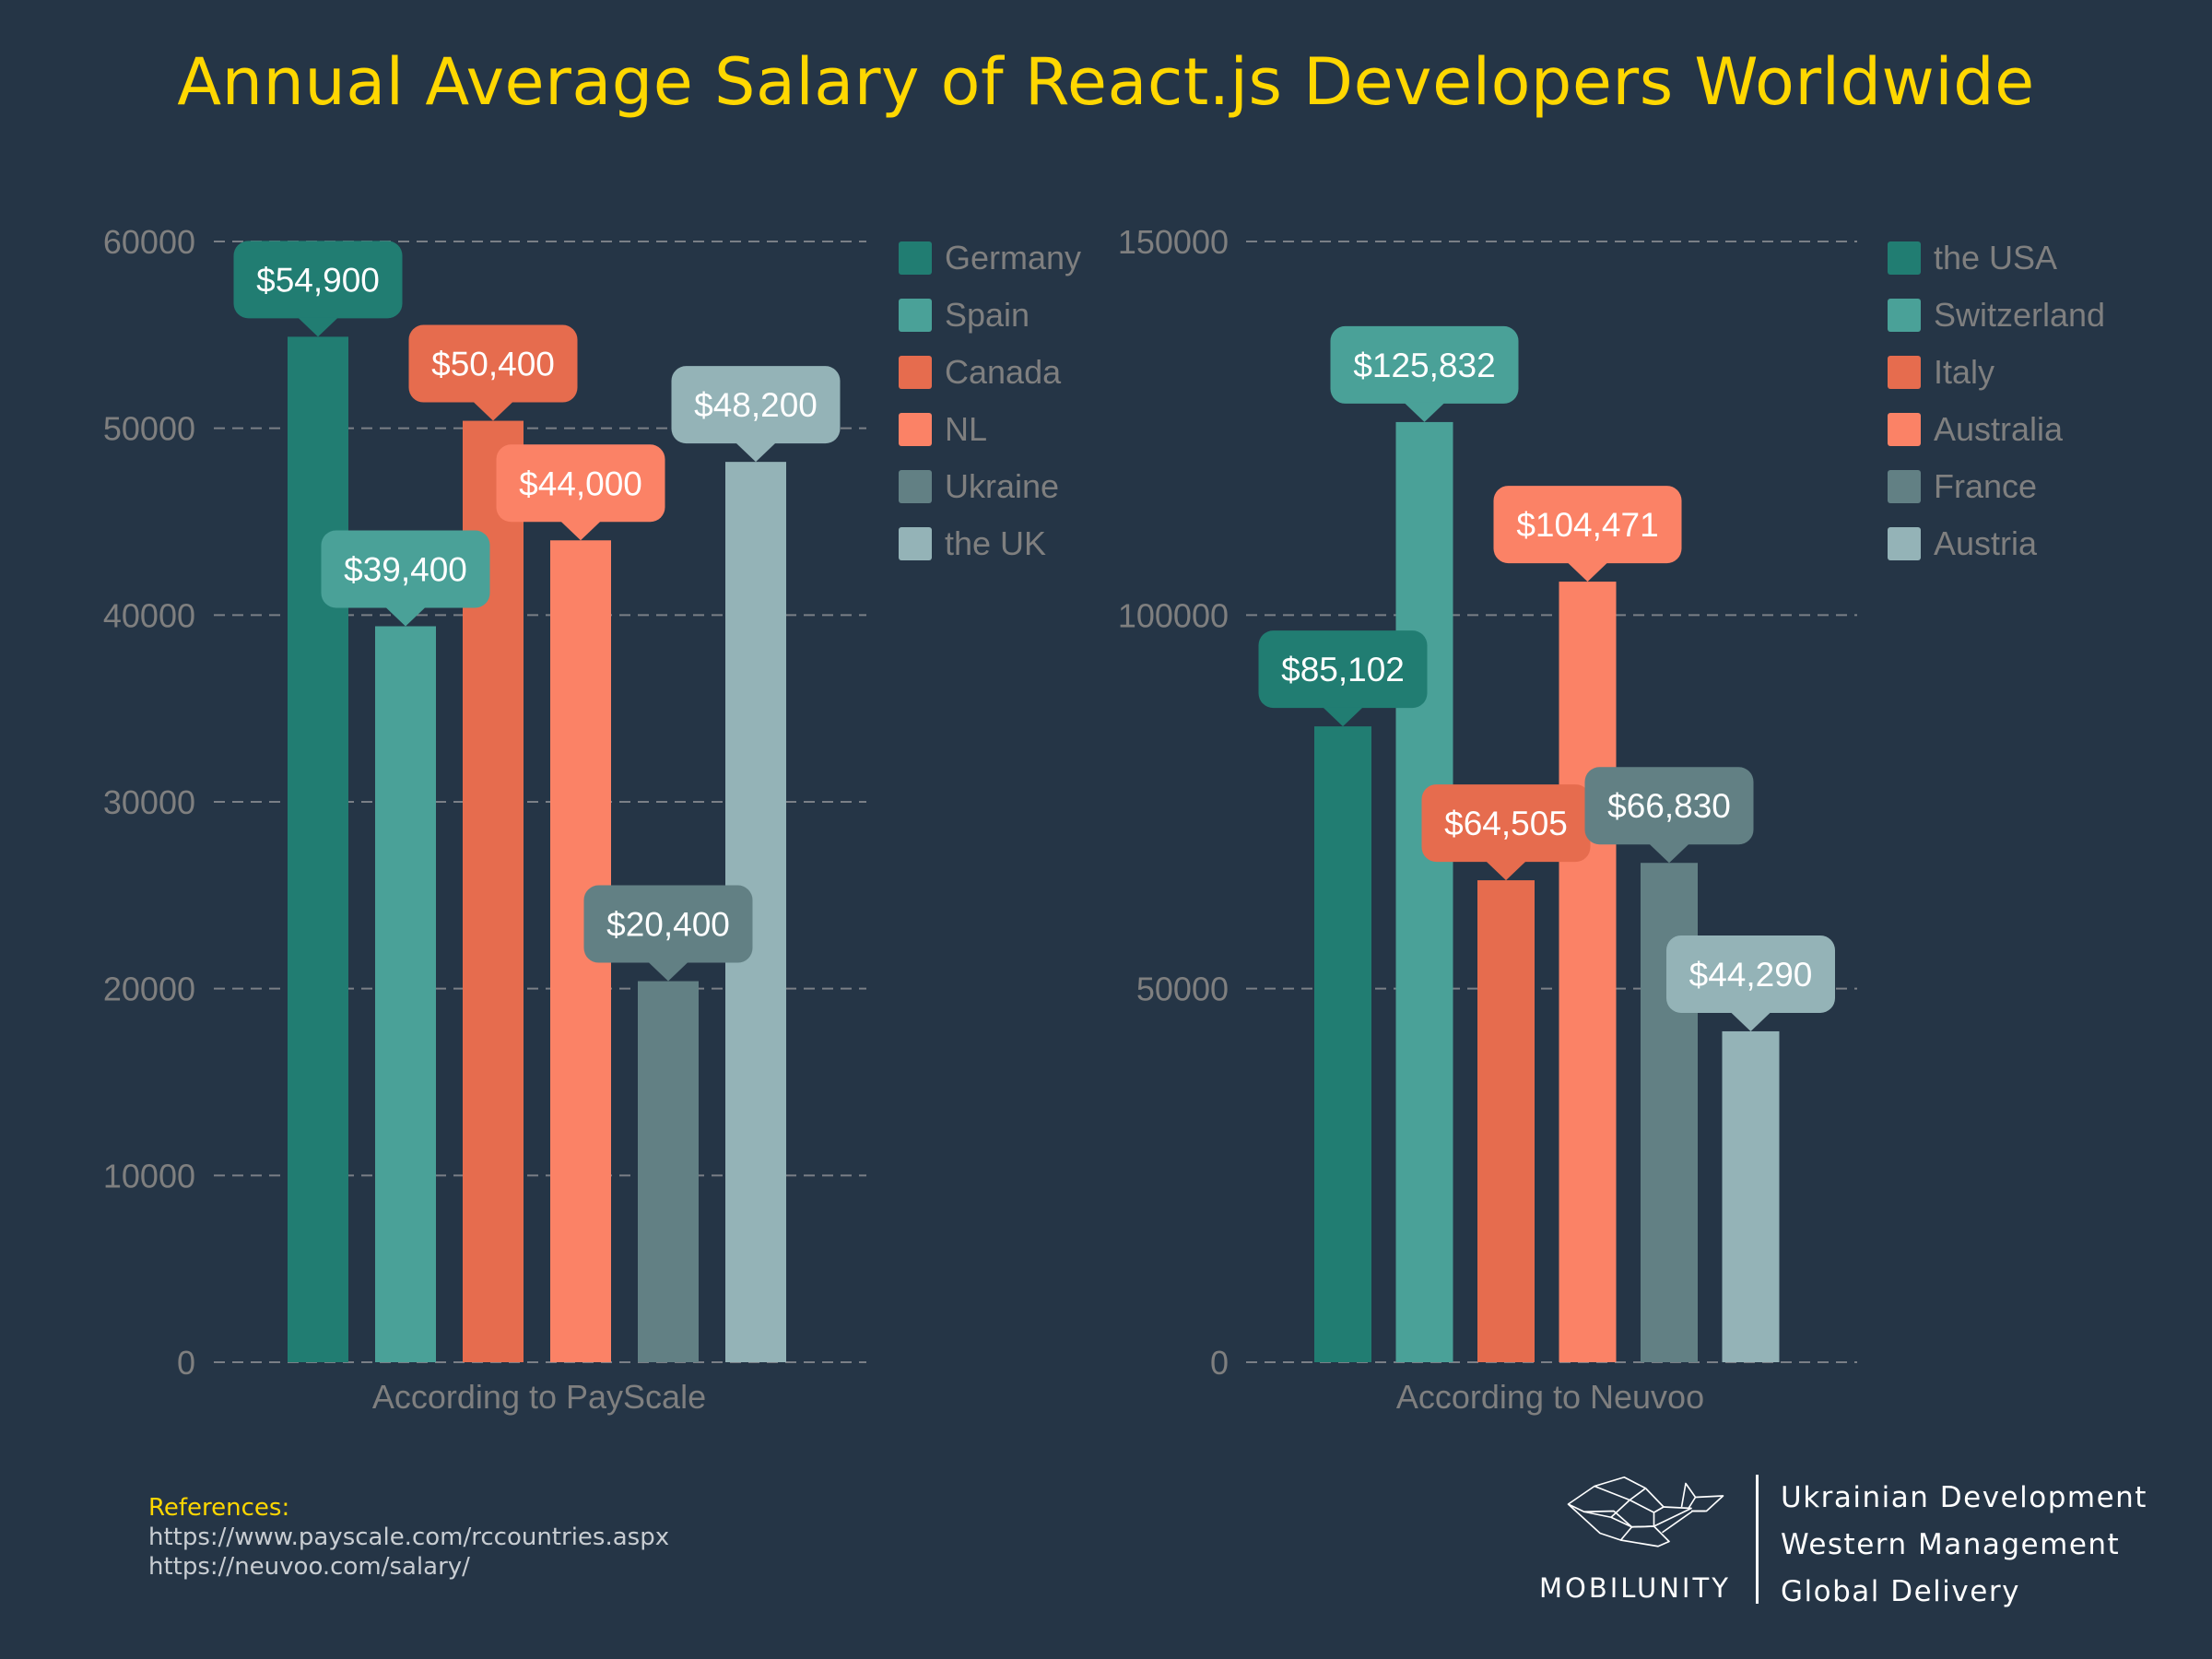  I want to click on bar-the-usa, so click(1342, 1044).